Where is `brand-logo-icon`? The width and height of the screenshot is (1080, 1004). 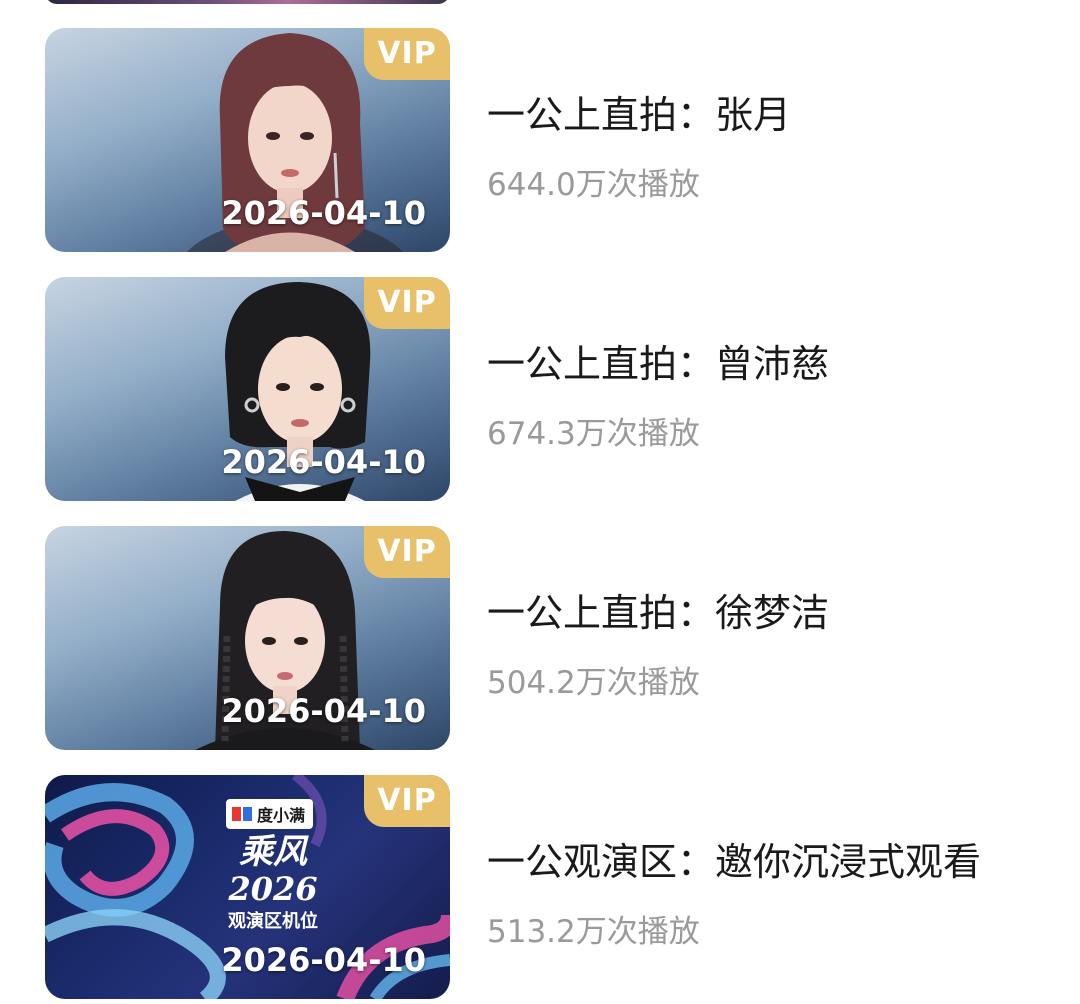
brand-logo-icon is located at coordinates (242, 814).